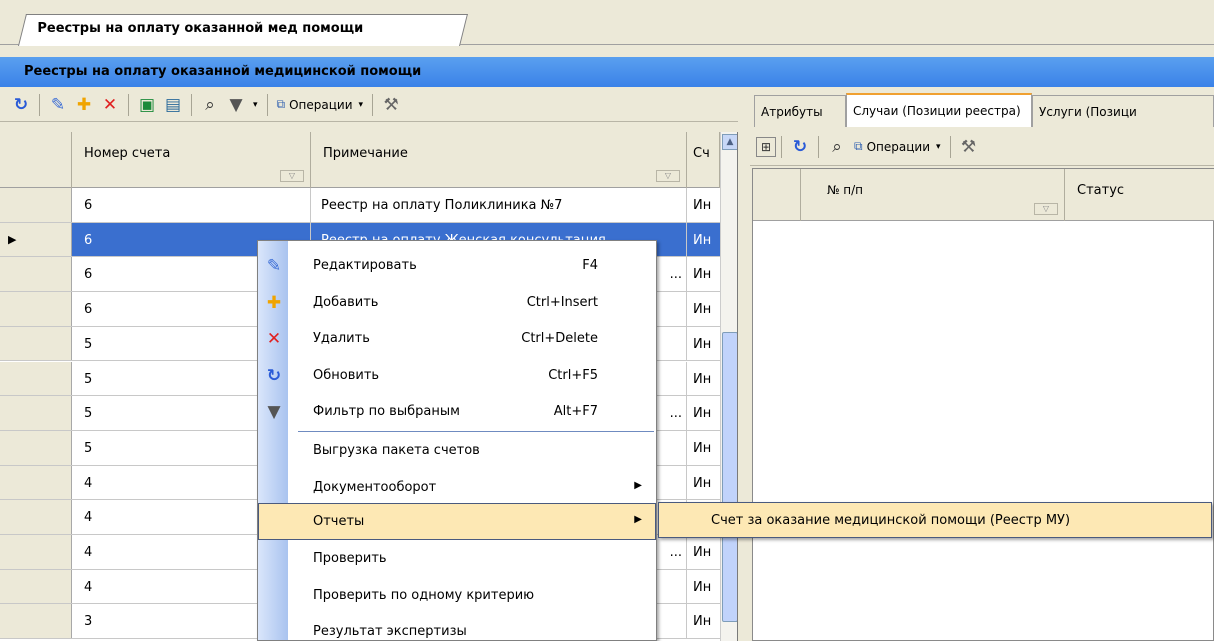 The width and height of the screenshot is (1214, 641). I want to click on menu-item-add: ✚ Добавить Ctrl+Insert, so click(457, 302).